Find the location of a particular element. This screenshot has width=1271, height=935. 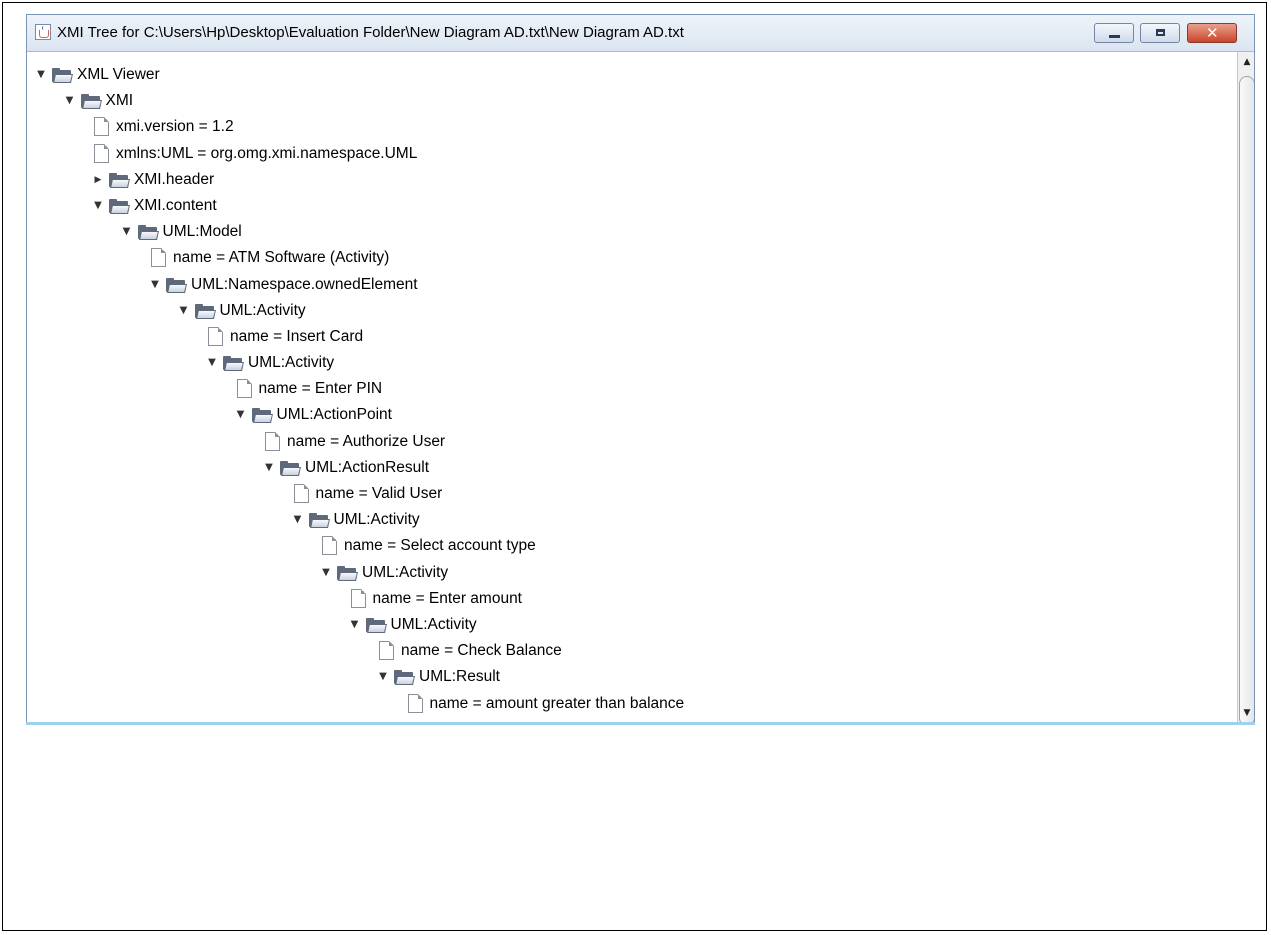

tree-node-folder: ▼ UML:Model is located at coordinates (632, 232).